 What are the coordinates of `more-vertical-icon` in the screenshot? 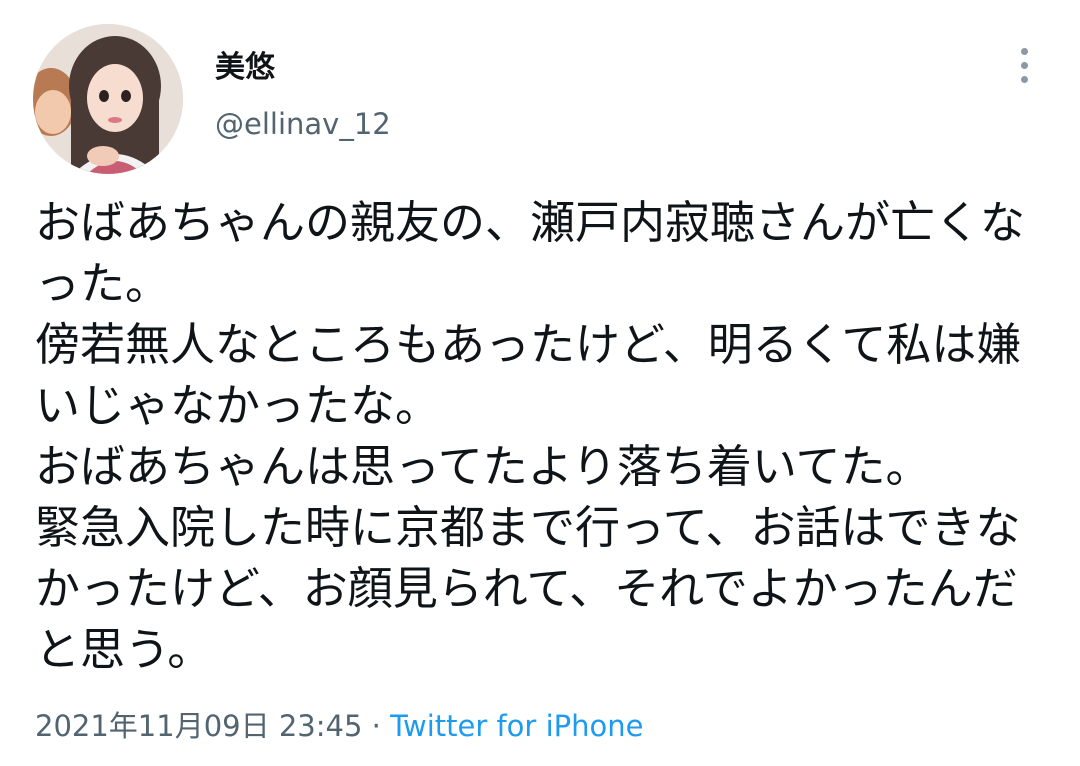 It's located at (1025, 66).